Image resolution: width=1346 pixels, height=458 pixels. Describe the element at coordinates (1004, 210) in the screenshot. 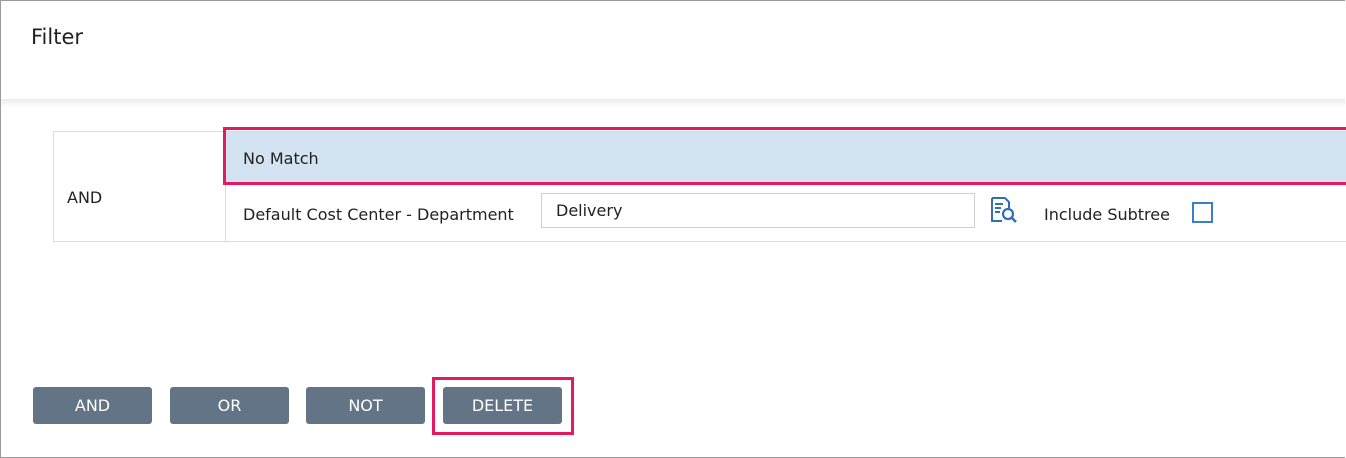

I see `lookup-search-icon` at that location.